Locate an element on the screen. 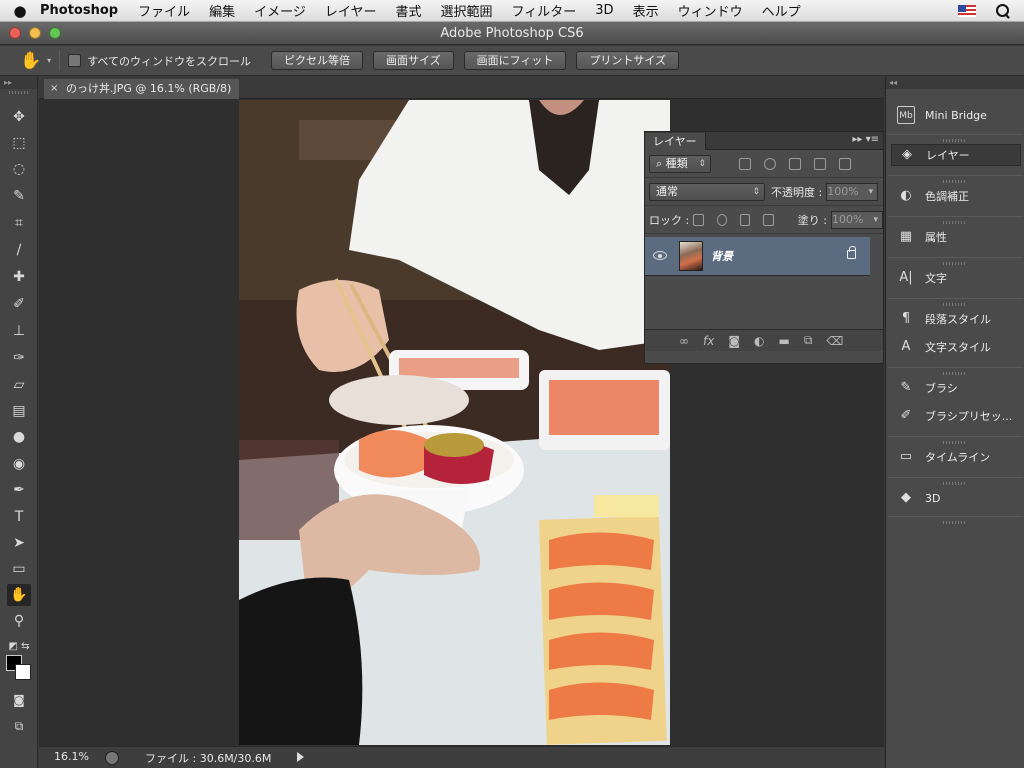 The height and width of the screenshot is (768, 1024). menu-image: イメージ is located at coordinates (280, 10).